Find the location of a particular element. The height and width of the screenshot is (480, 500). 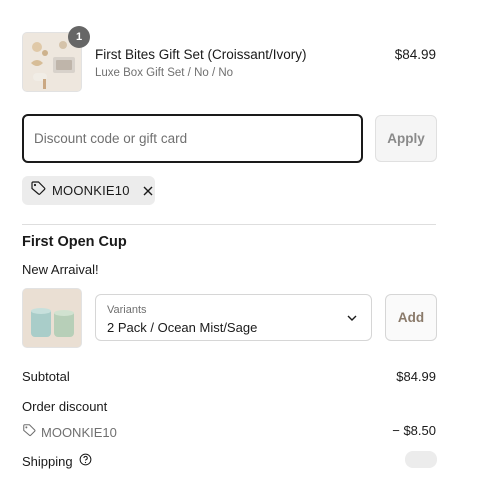

upsell-subtitle: New Arraival! is located at coordinates (60, 269).